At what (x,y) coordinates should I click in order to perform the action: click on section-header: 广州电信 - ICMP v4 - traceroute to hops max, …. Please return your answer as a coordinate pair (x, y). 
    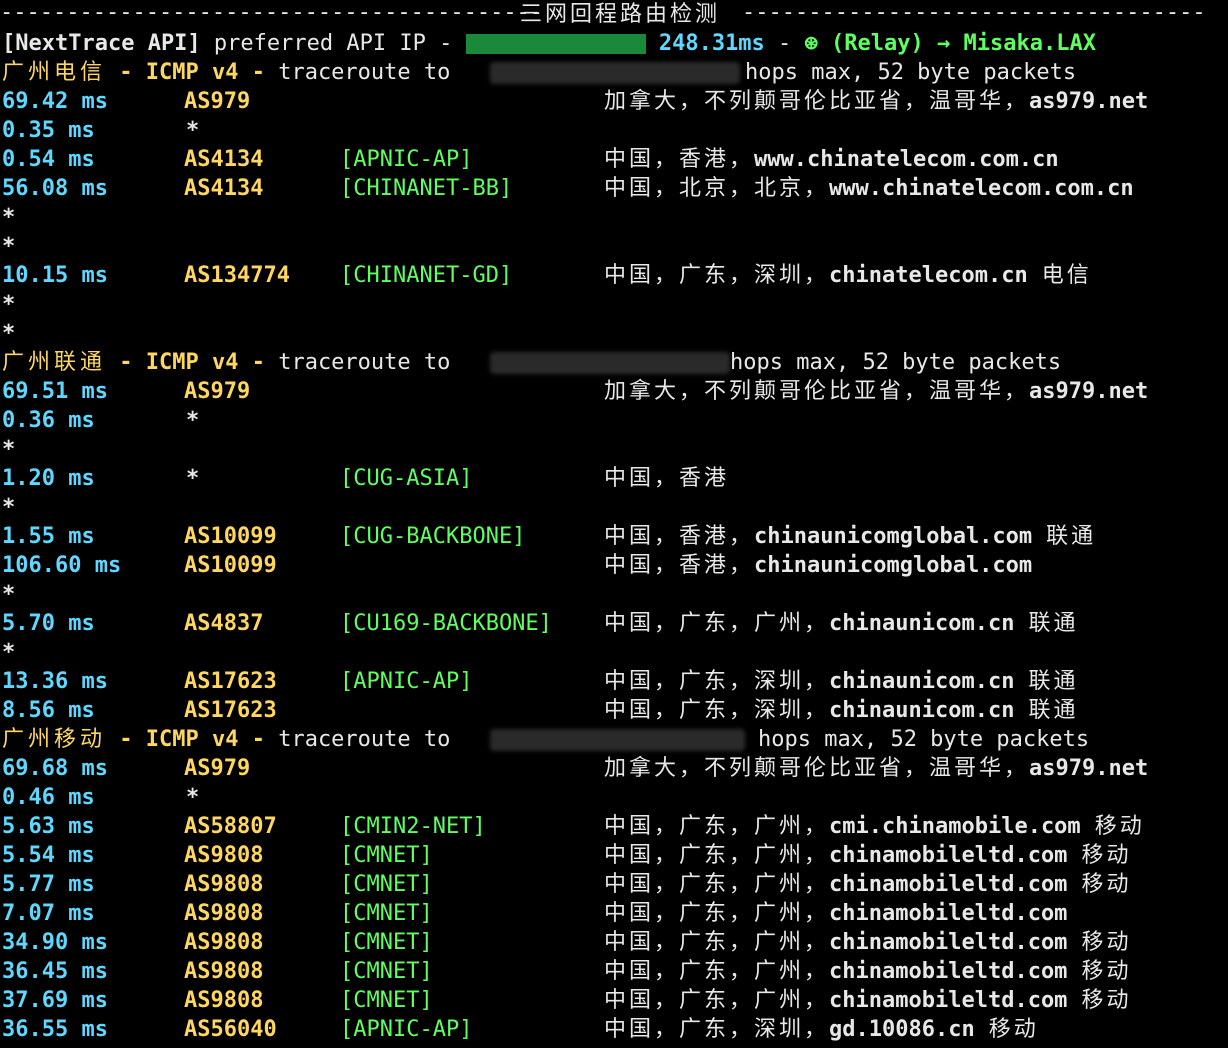
    Looking at the image, I should click on (614, 72).